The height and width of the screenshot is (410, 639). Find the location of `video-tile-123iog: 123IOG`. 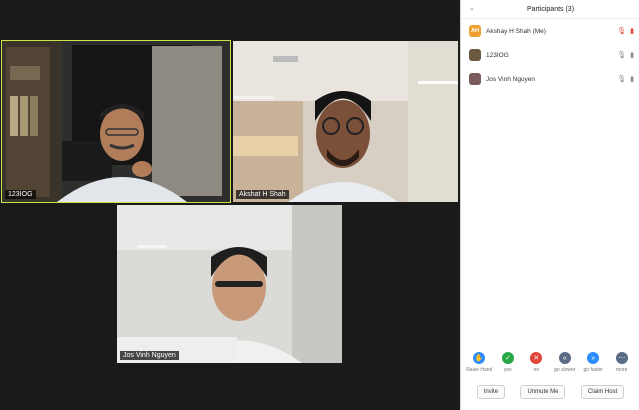

video-tile-123iog: 123IOG is located at coordinates (116, 121).